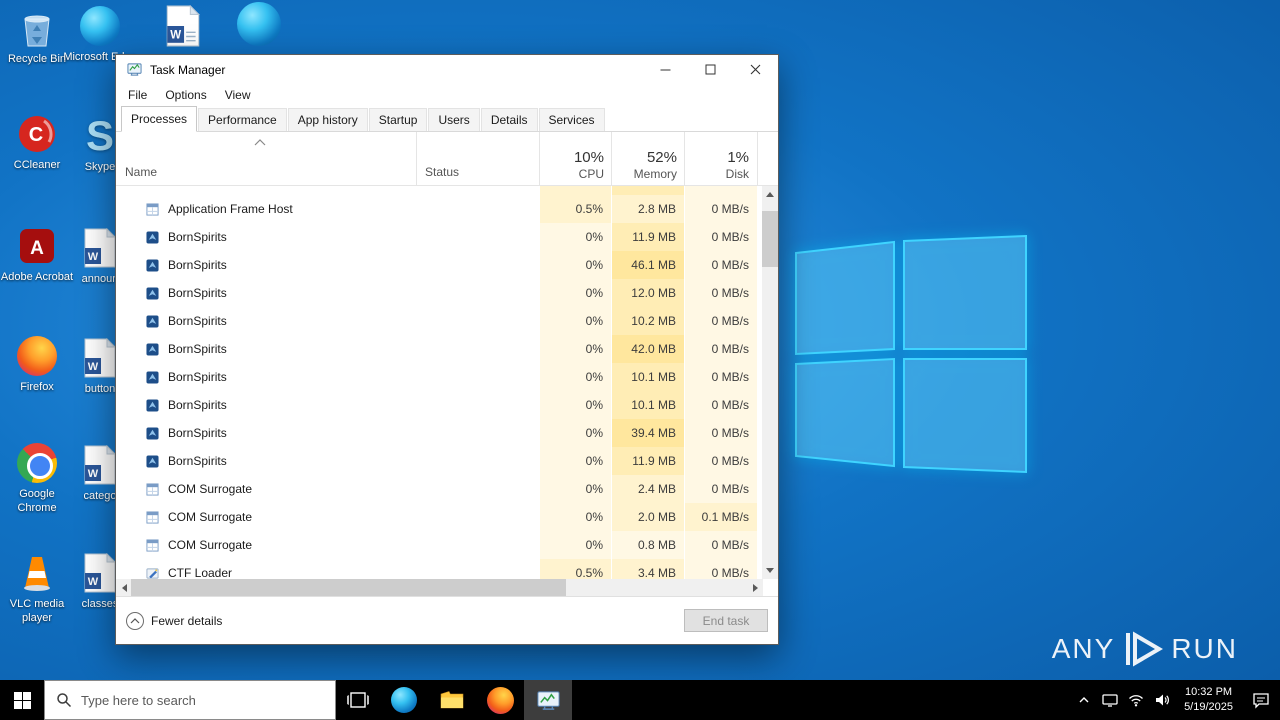 Image resolution: width=1280 pixels, height=720 pixels. Describe the element at coordinates (398, 119) in the screenshot. I see `tab-startup: Startup` at that location.